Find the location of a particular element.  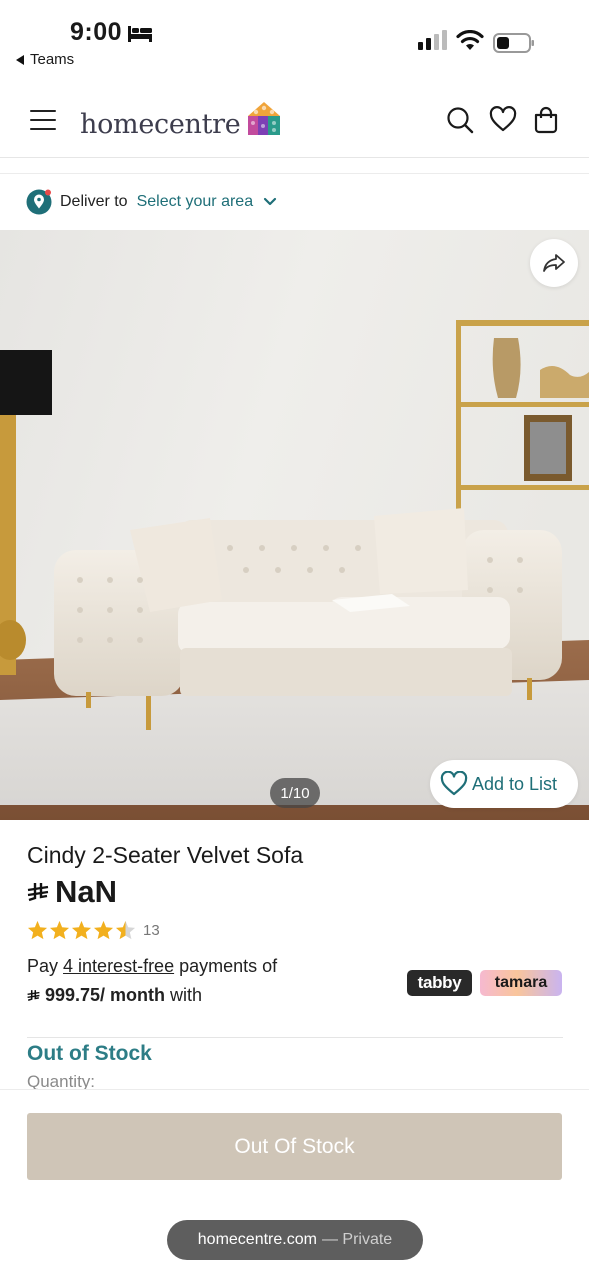

header-divider is located at coordinates (294, 166).